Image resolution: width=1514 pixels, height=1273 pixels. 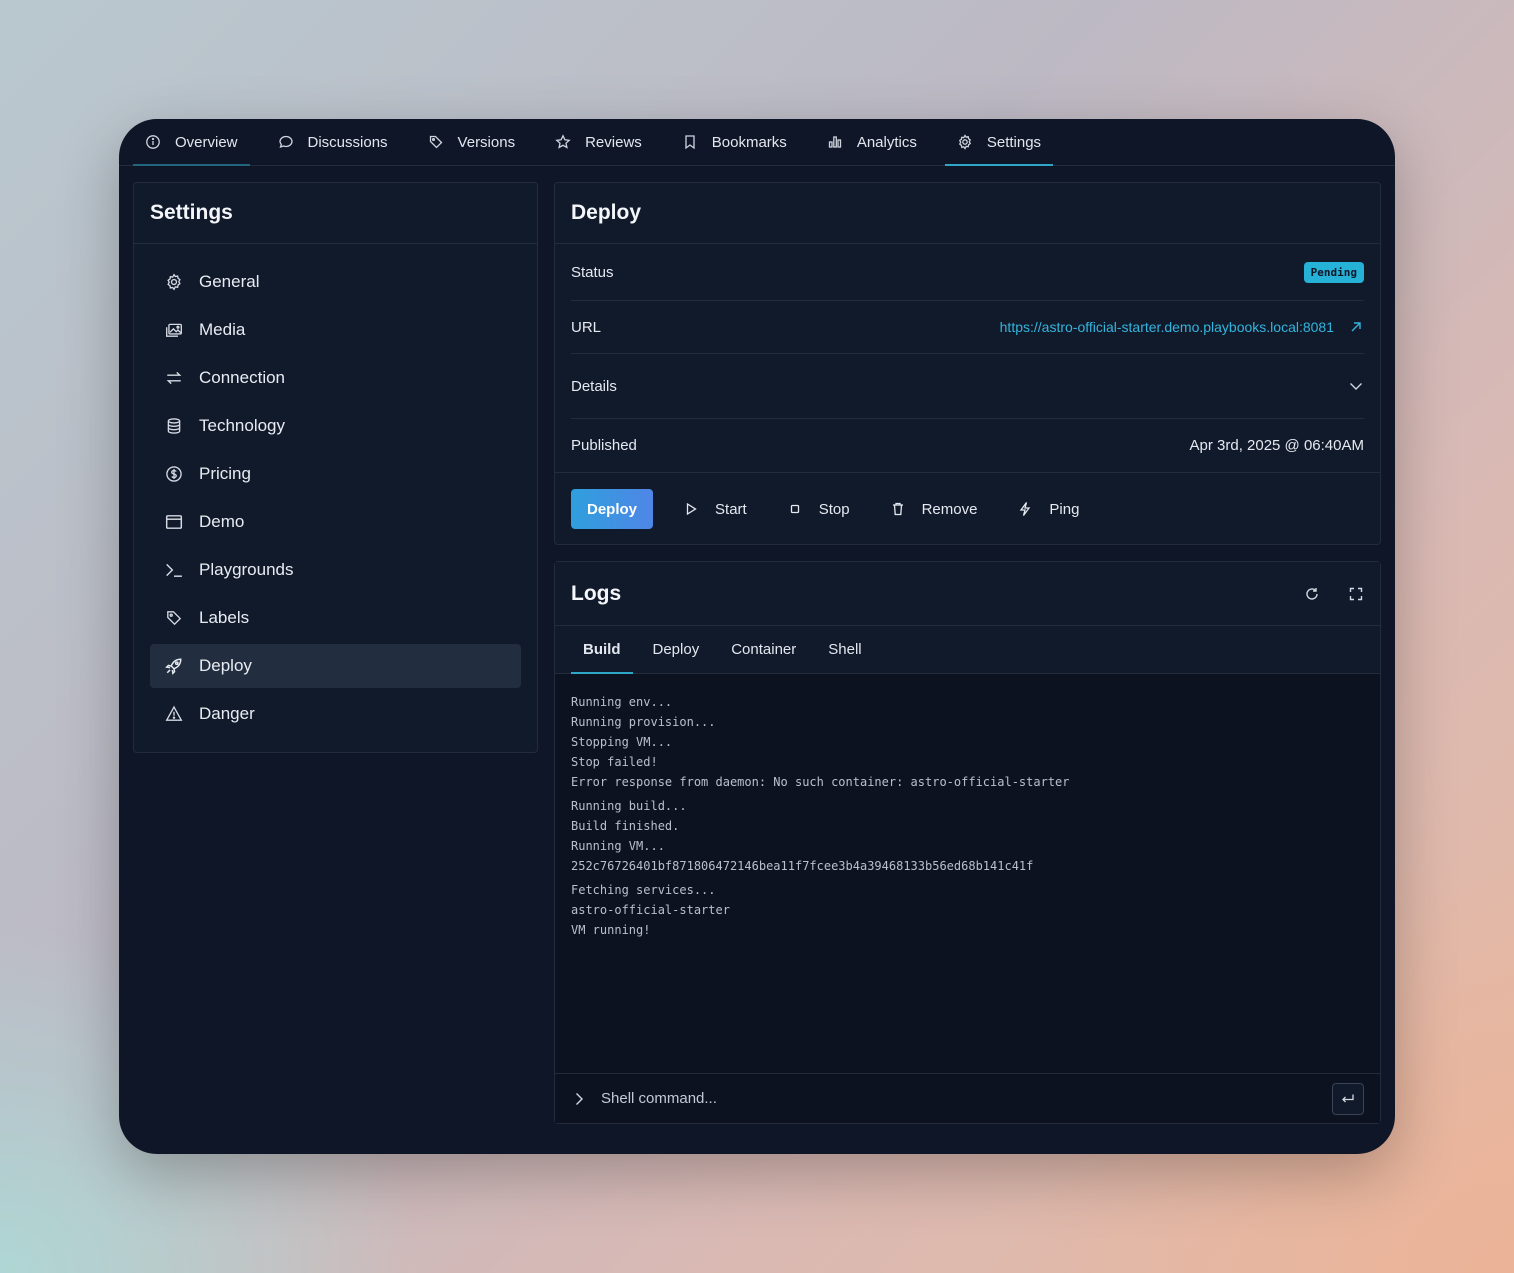 What do you see at coordinates (676, 649) in the screenshot?
I see `tab-deploy: Deploy` at bounding box center [676, 649].